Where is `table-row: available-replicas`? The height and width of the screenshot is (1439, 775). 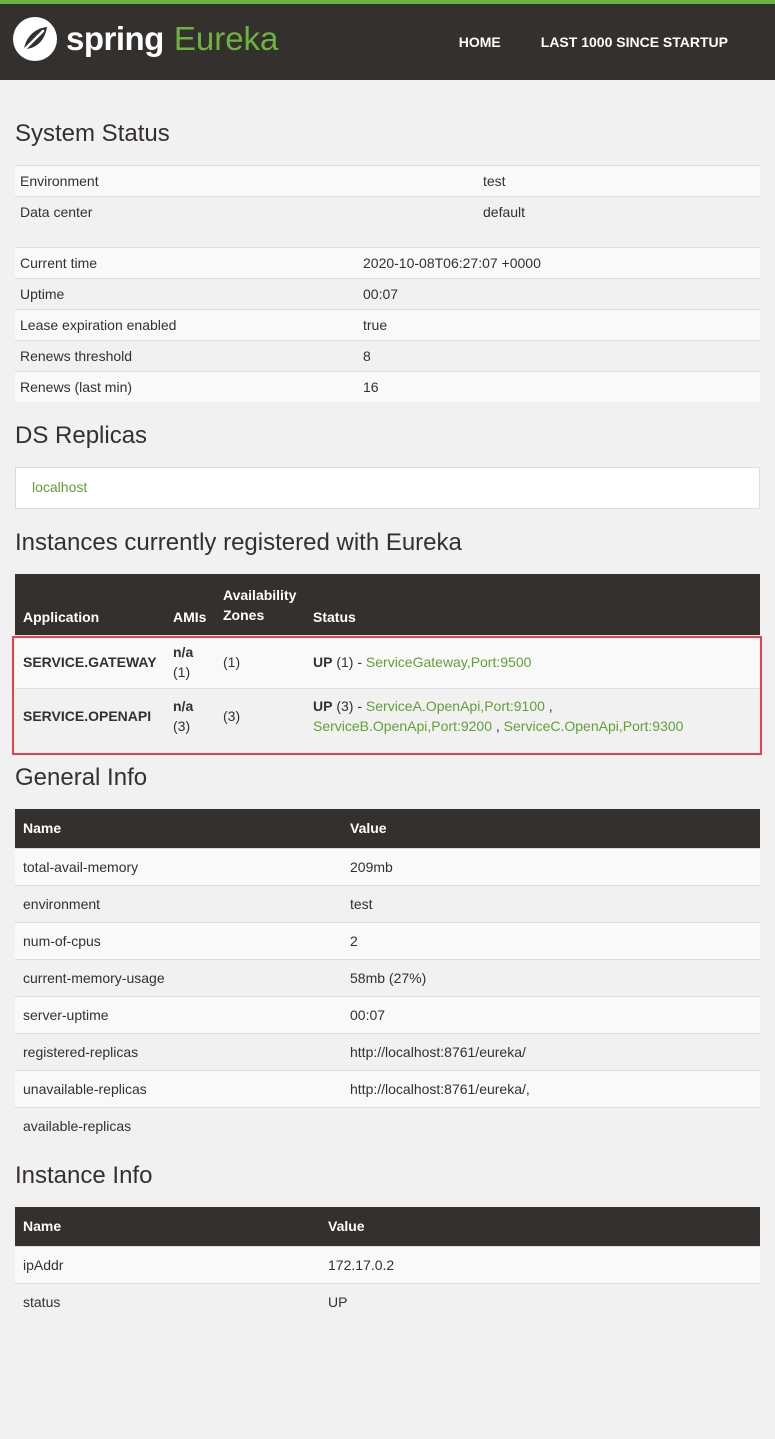 table-row: available-replicas is located at coordinates (387, 1125).